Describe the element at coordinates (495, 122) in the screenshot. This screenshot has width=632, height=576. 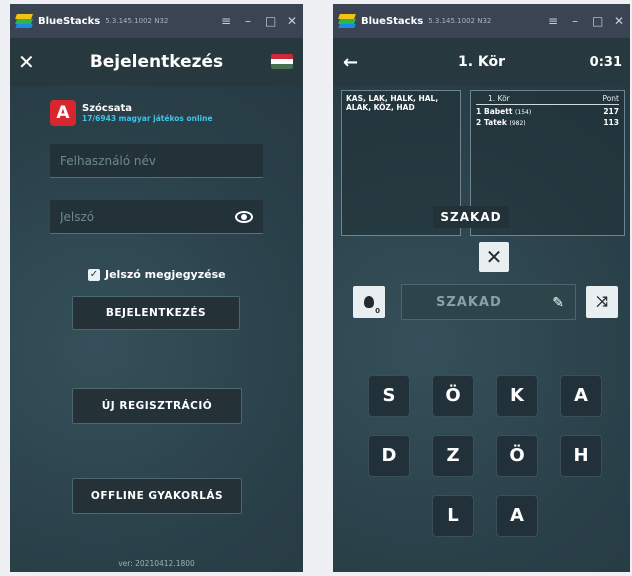
I see `player-name: Tatek` at that location.